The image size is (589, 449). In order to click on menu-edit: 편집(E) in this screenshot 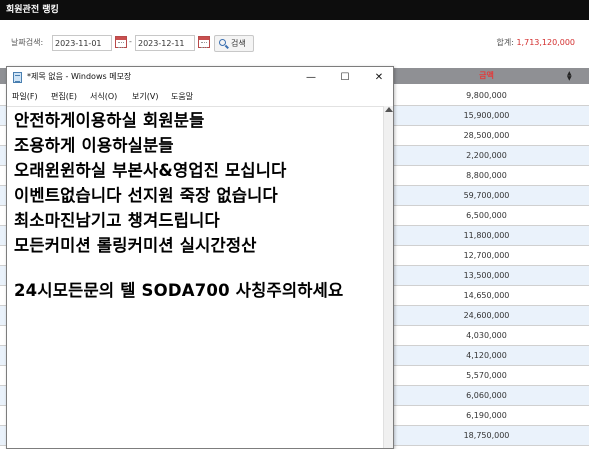, I will do `click(64, 96)`.